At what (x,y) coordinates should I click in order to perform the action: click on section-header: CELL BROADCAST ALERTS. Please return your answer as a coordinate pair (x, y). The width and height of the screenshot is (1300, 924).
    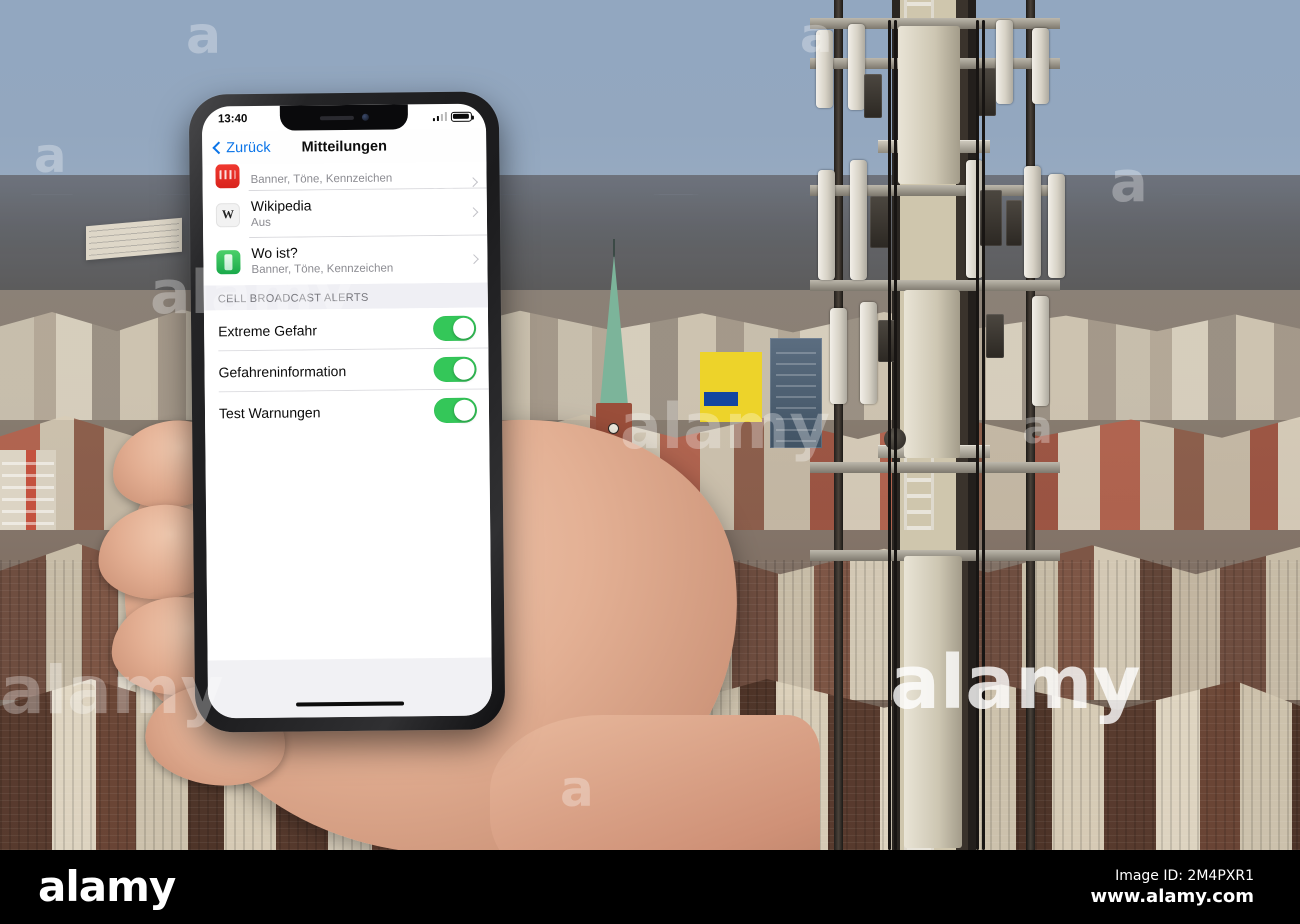
    Looking at the image, I should click on (345, 296).